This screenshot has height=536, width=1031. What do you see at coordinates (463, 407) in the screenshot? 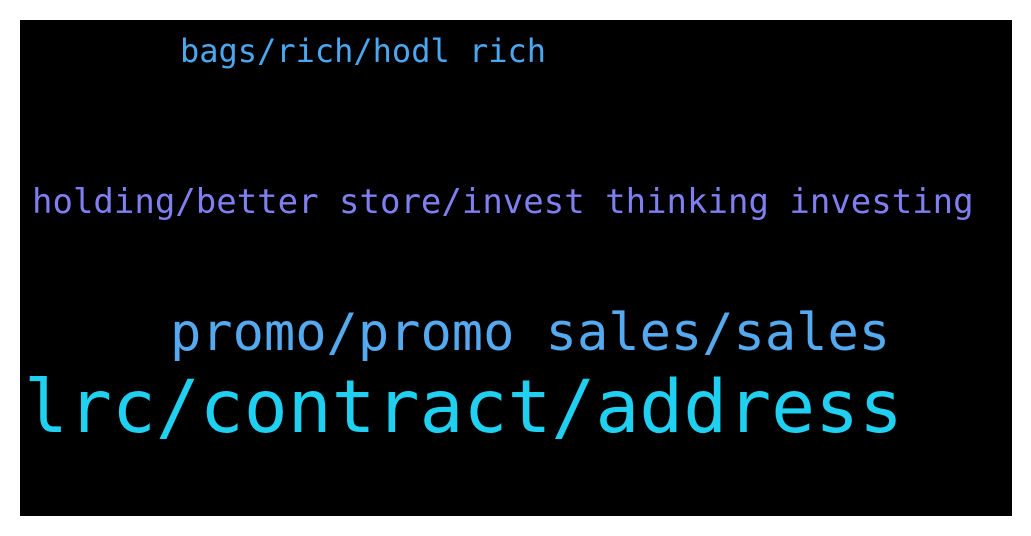
I see `word-cloud-phrase: lrc/contract/address` at bounding box center [463, 407].